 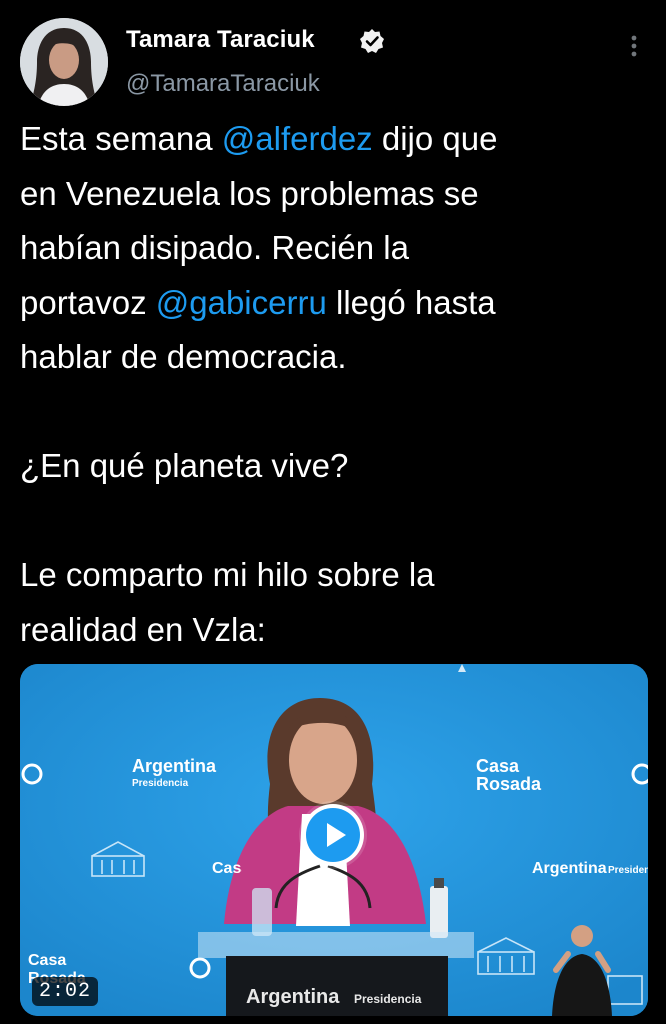 I want to click on play-button, so click(x=333, y=835).